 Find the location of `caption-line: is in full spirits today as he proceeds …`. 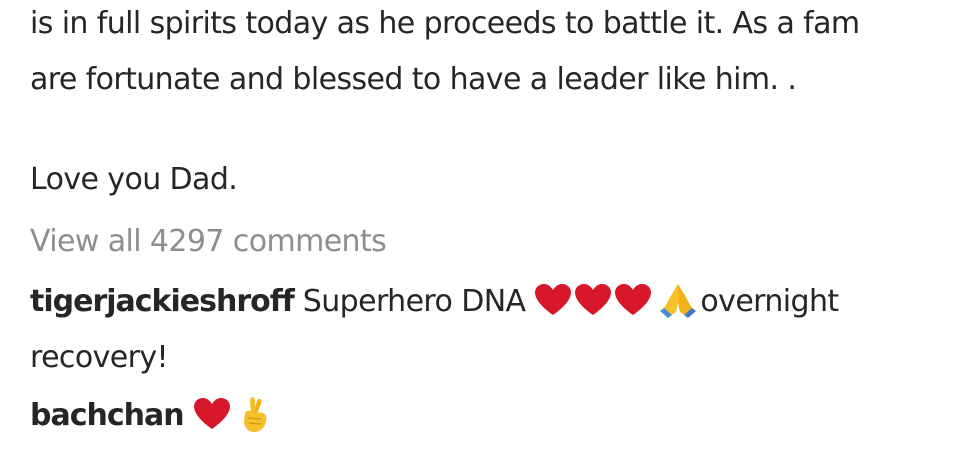

caption-line: is in full spirits today as he proceeds … is located at coordinates (445, 23).